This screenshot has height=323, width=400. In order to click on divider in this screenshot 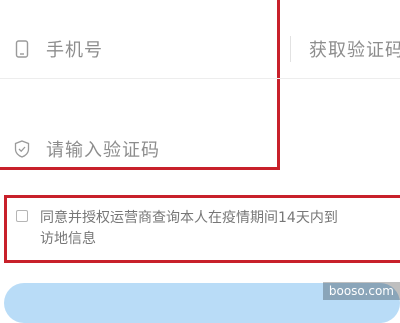, I will do `click(200, 78)`.